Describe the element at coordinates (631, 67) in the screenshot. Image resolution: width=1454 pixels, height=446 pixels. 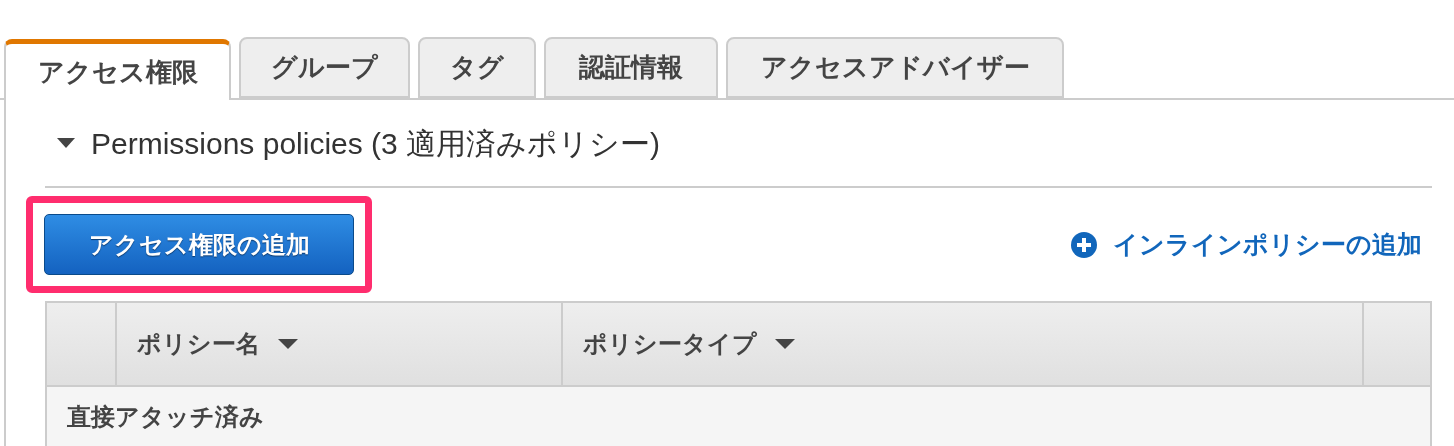
I see `tab: 認証情報` at that location.